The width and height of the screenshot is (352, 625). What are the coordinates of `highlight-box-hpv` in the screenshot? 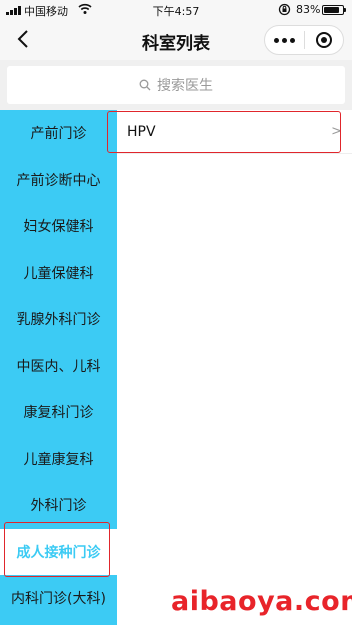 It's located at (224, 132).